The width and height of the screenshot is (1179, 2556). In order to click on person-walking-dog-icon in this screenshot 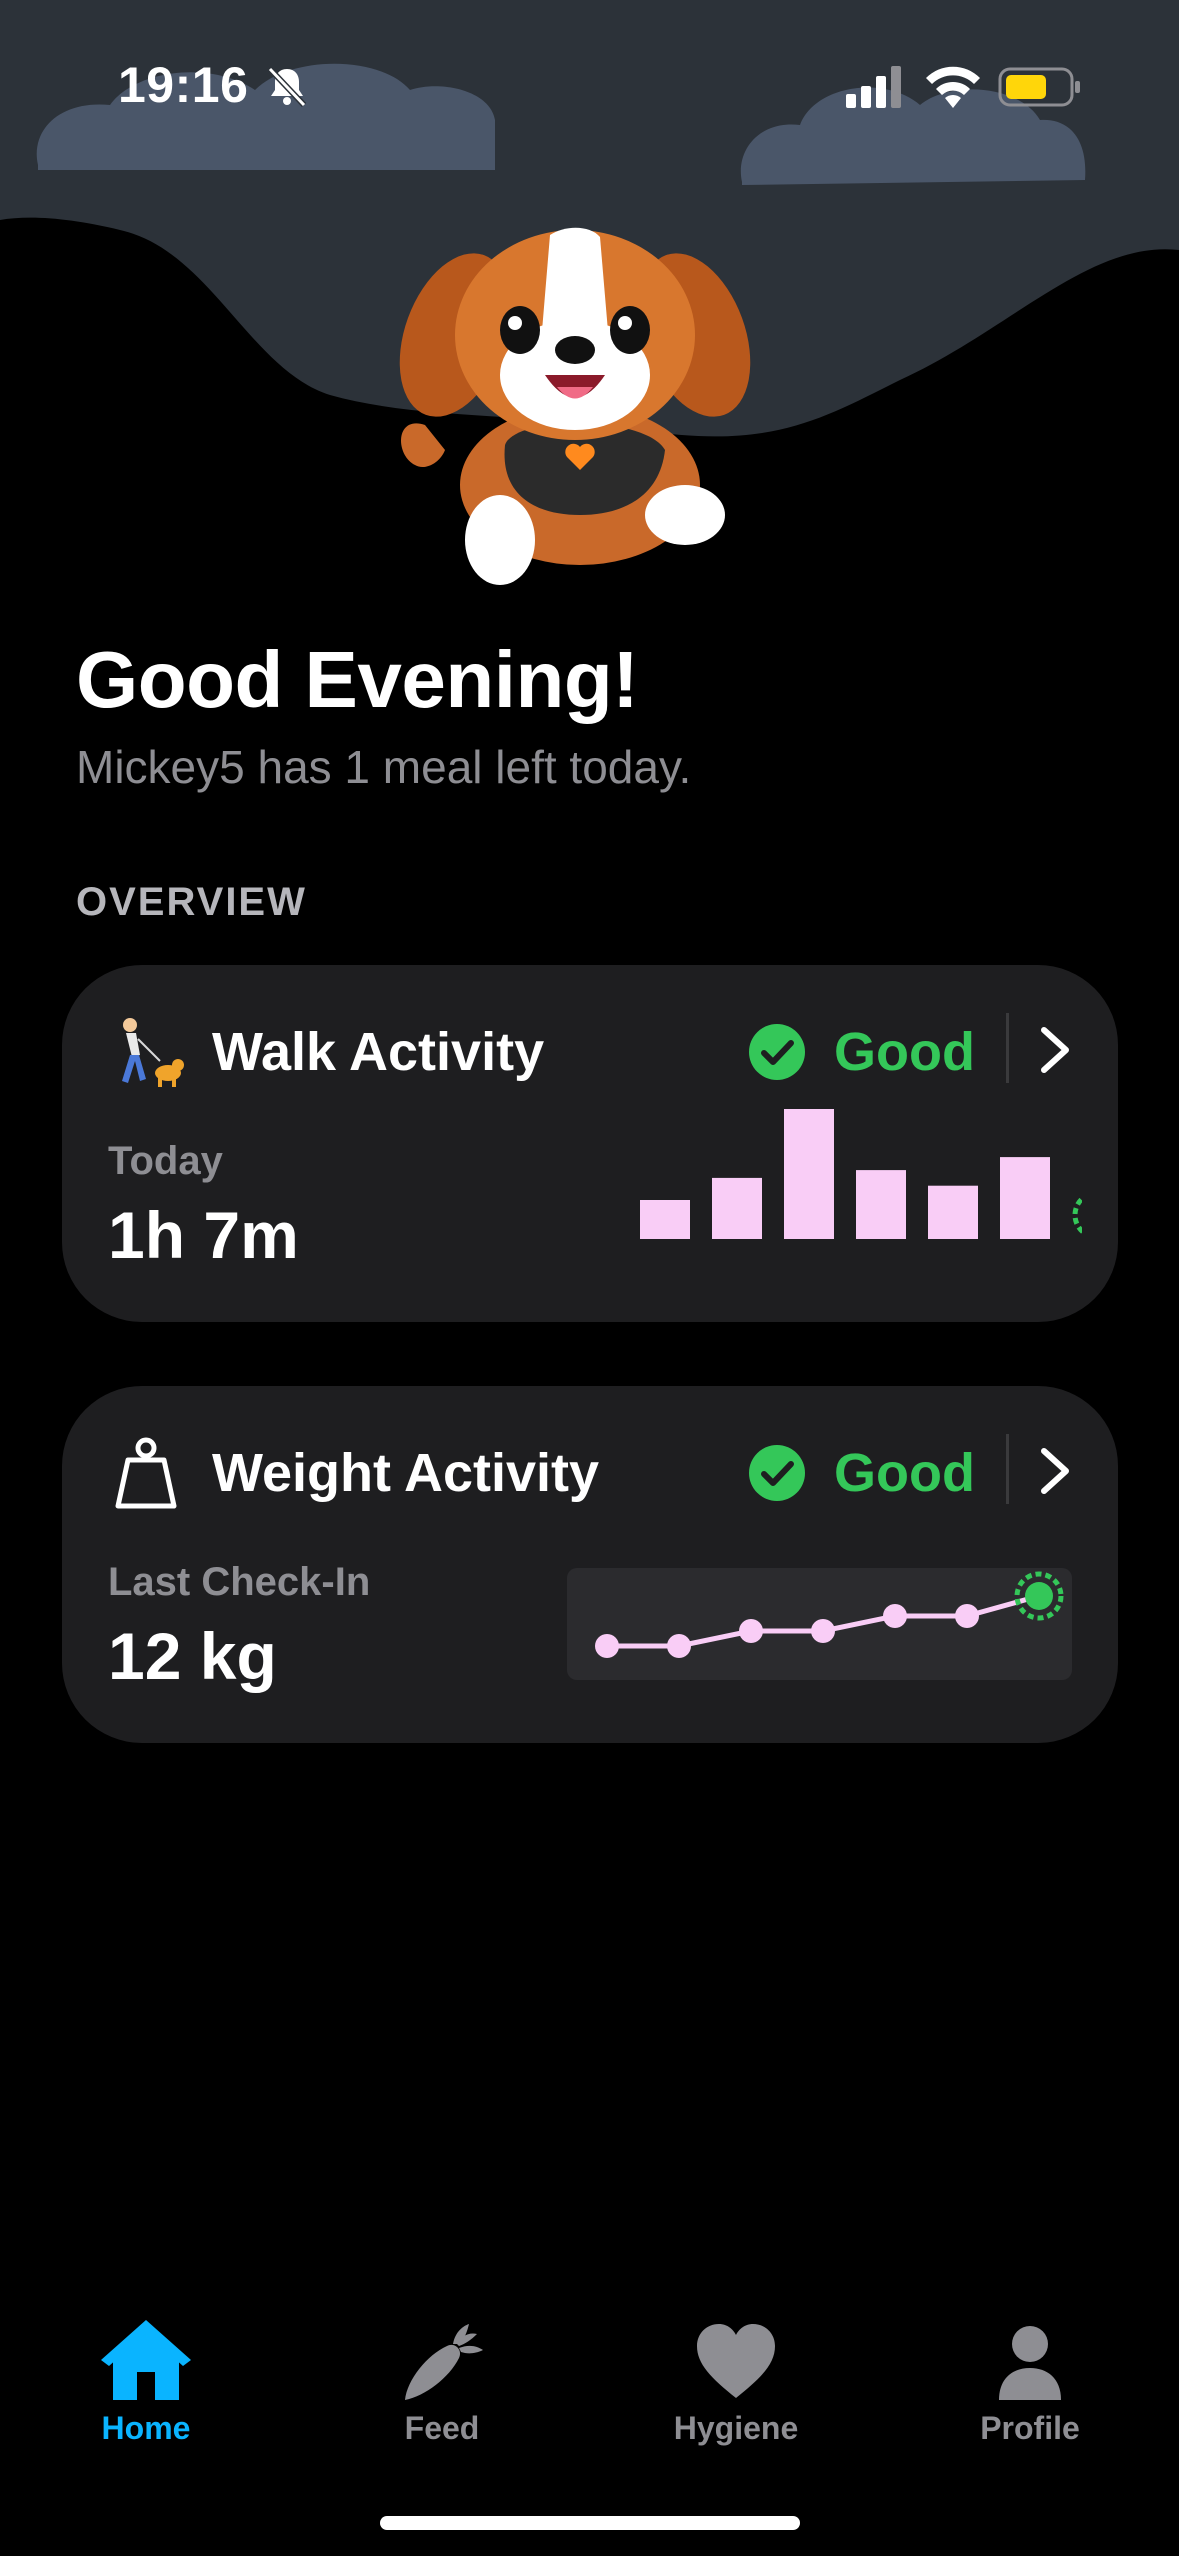, I will do `click(153, 1052)`.